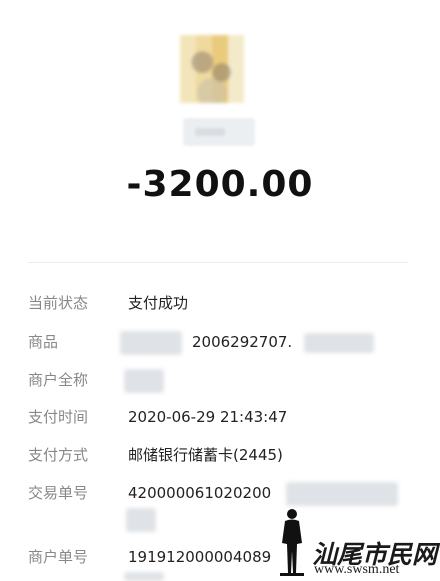  I want to click on detail-value: 邮储银行储蓄卡(2445), so click(205, 455).